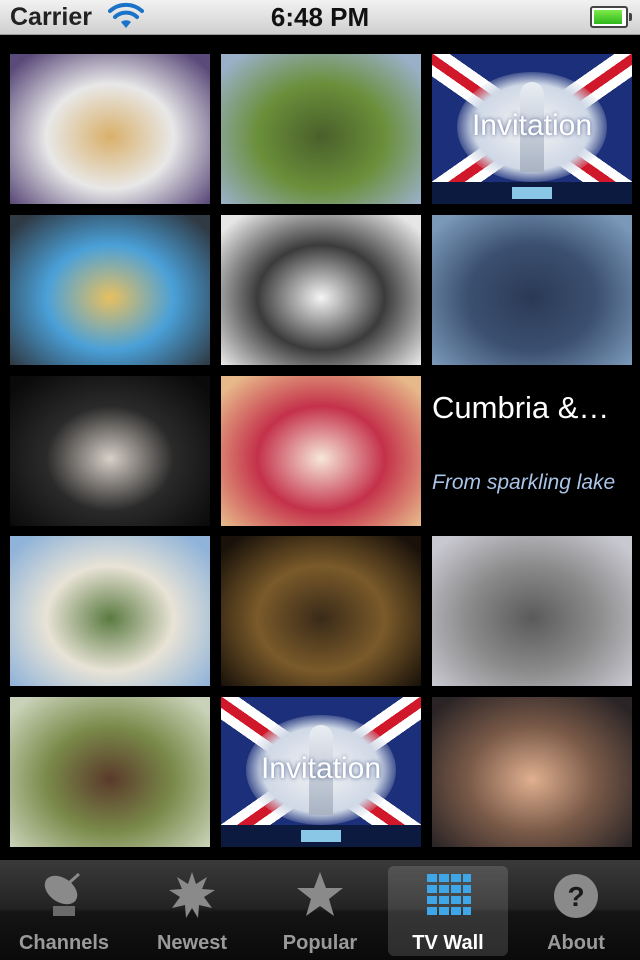 The height and width of the screenshot is (960, 640). I want to click on tab-bar: Channels Newest Popular TV Wall? About, so click(320, 910).